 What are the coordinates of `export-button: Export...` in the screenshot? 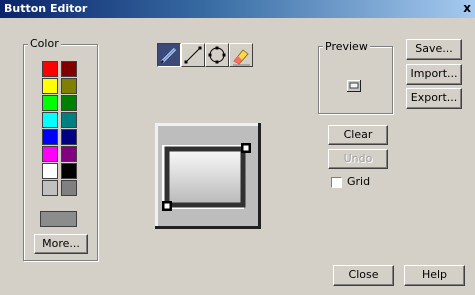 It's located at (434, 98).